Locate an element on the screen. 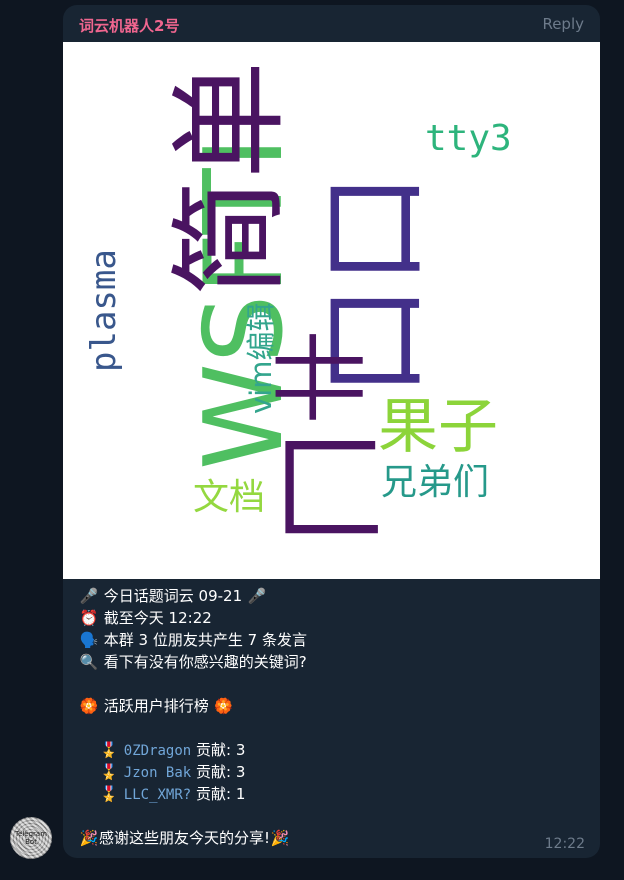 The width and height of the screenshot is (624, 880). rank-user-row: 🎖️ Jzon Bak 贡献: 3 is located at coordinates (331, 772).